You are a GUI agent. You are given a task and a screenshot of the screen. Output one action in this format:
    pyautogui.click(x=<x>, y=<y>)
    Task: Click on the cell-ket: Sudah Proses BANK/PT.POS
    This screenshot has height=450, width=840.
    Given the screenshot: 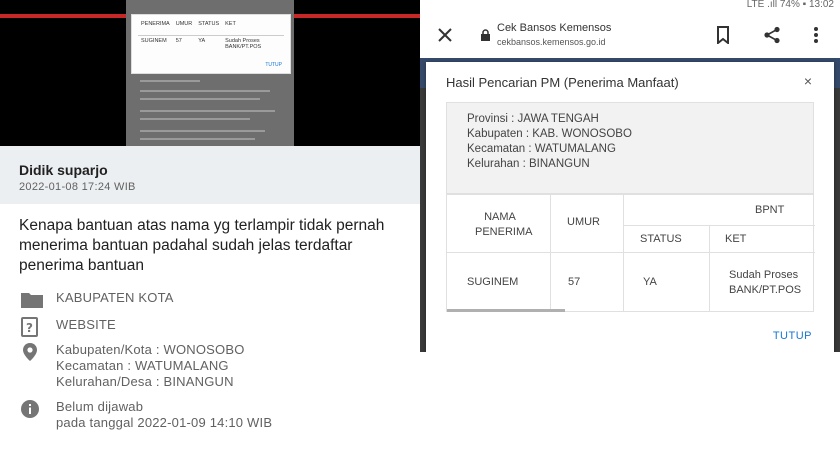 What is the action you would take?
    pyautogui.click(x=765, y=282)
    